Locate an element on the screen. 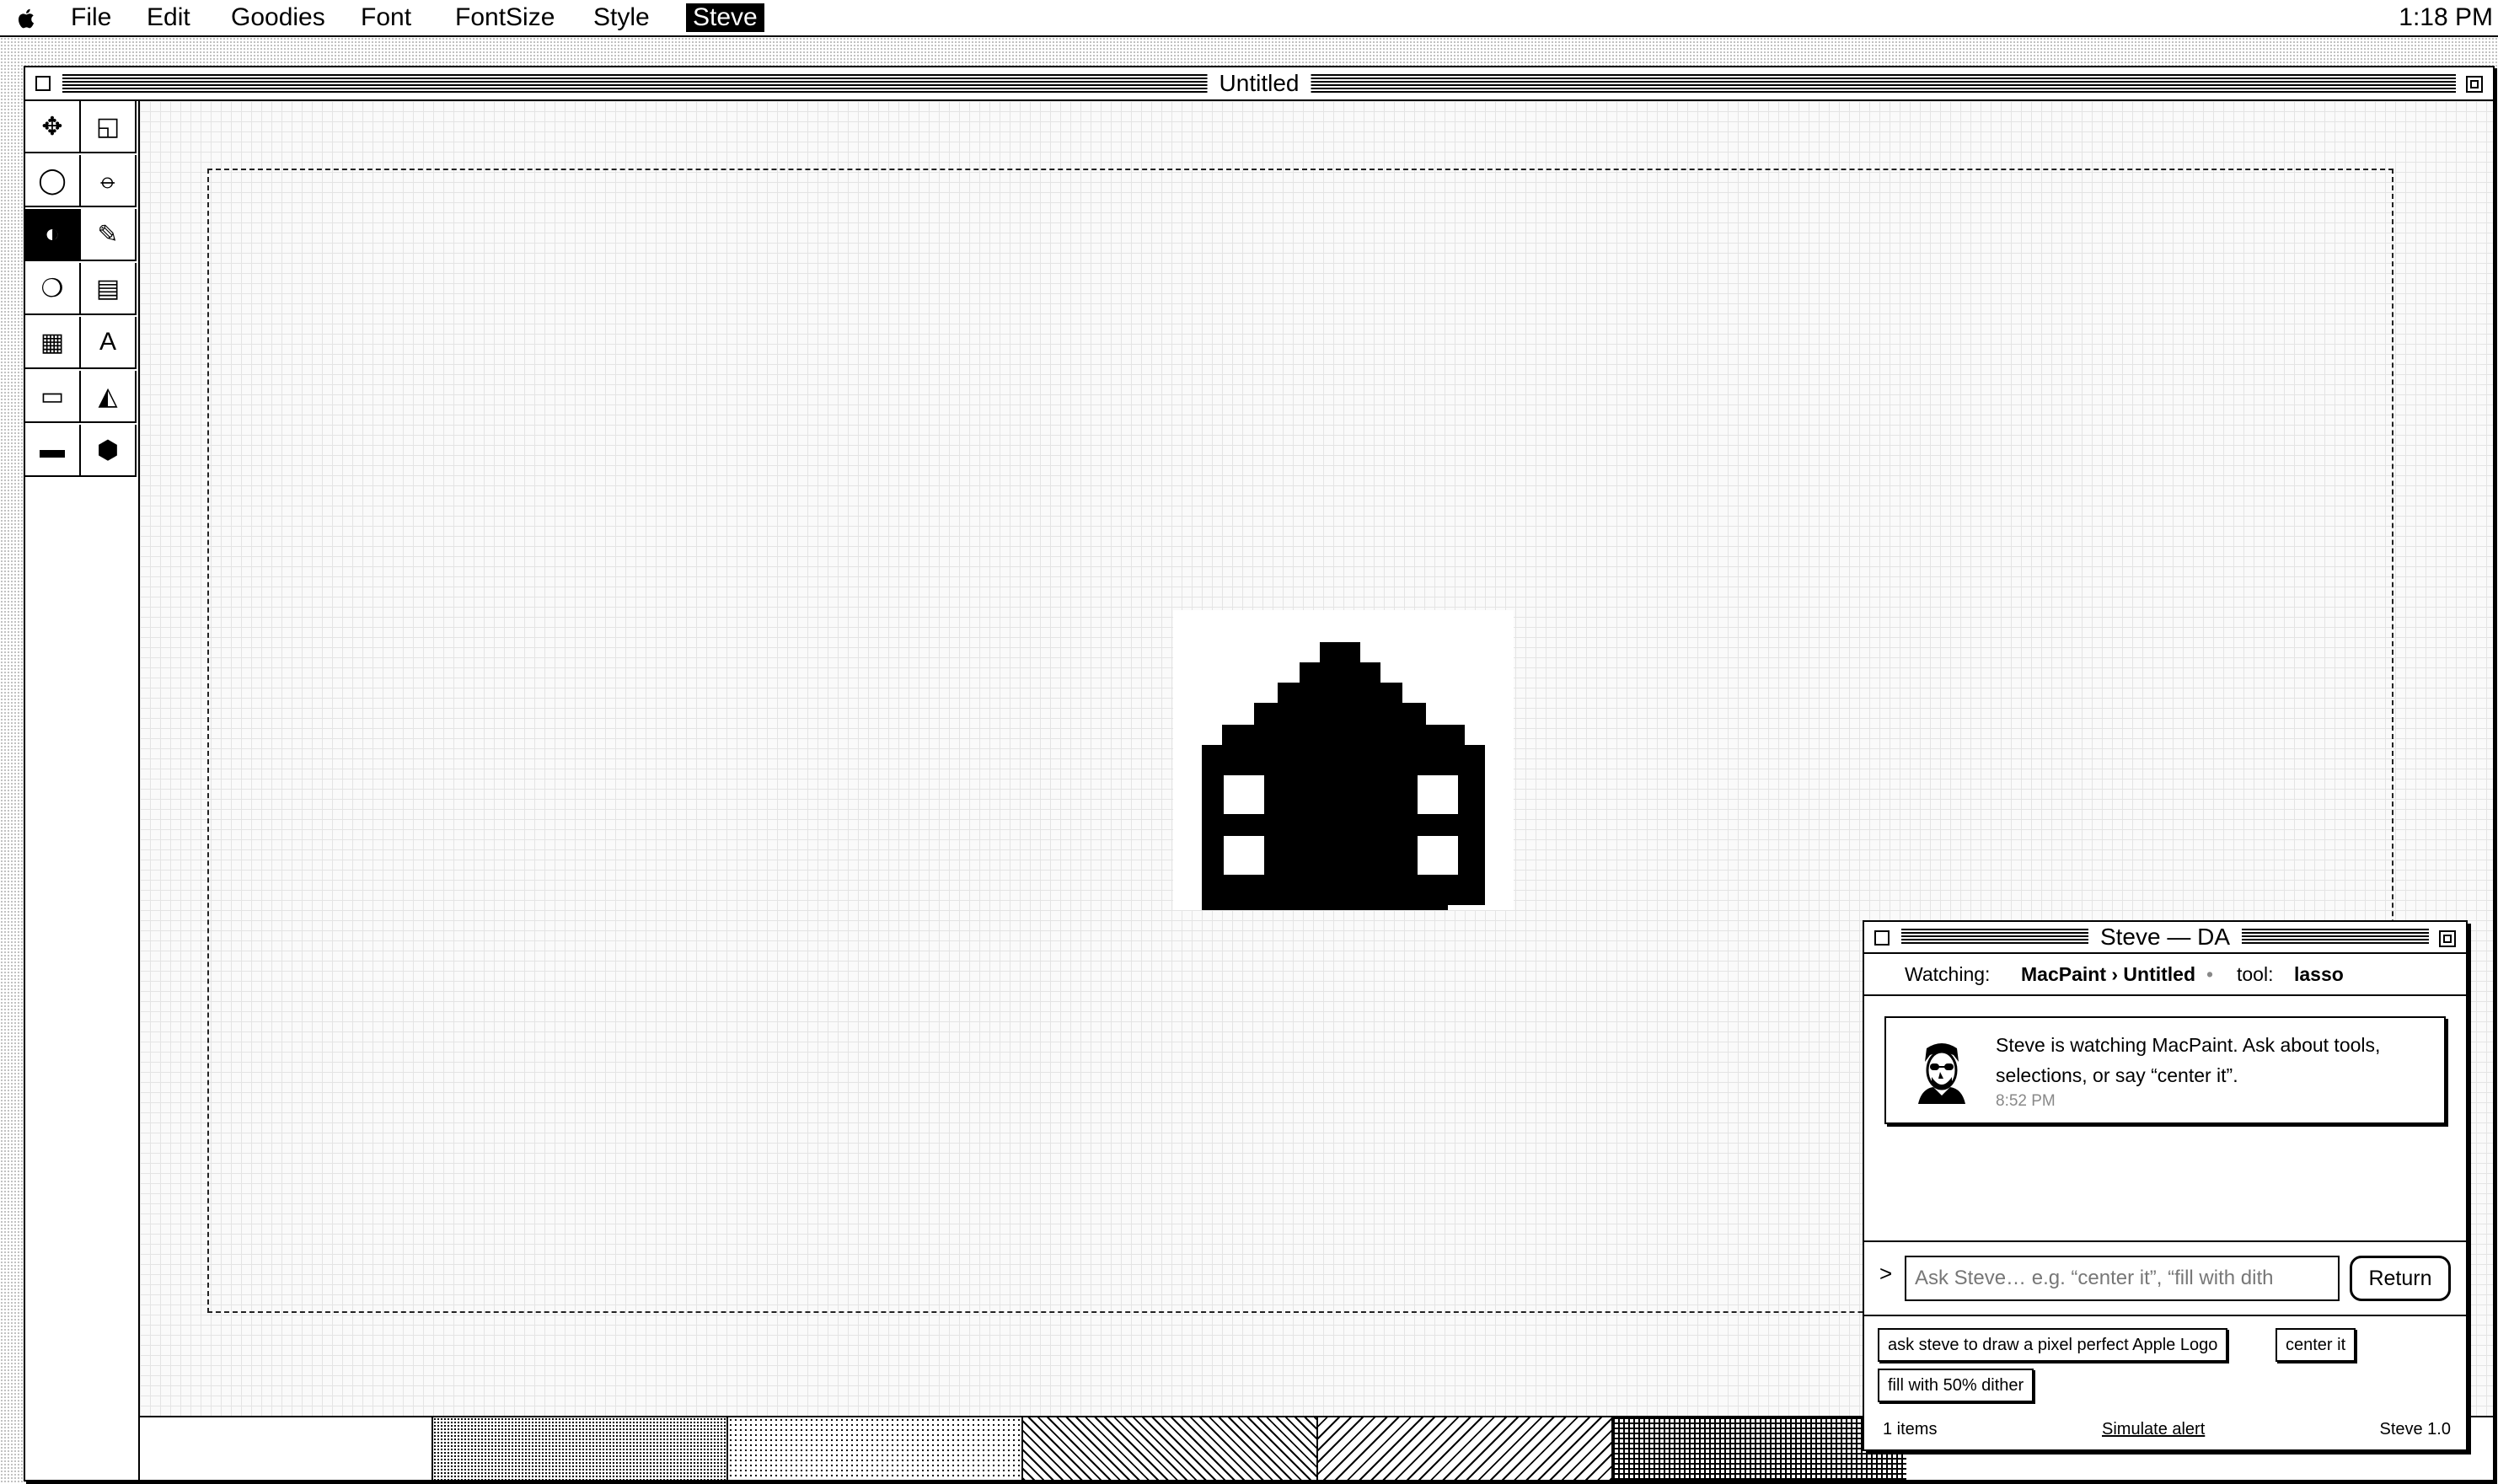 Image resolution: width=2498 pixels, height=1484 pixels. steve-window-title: Steve — DA is located at coordinates (2165, 938).